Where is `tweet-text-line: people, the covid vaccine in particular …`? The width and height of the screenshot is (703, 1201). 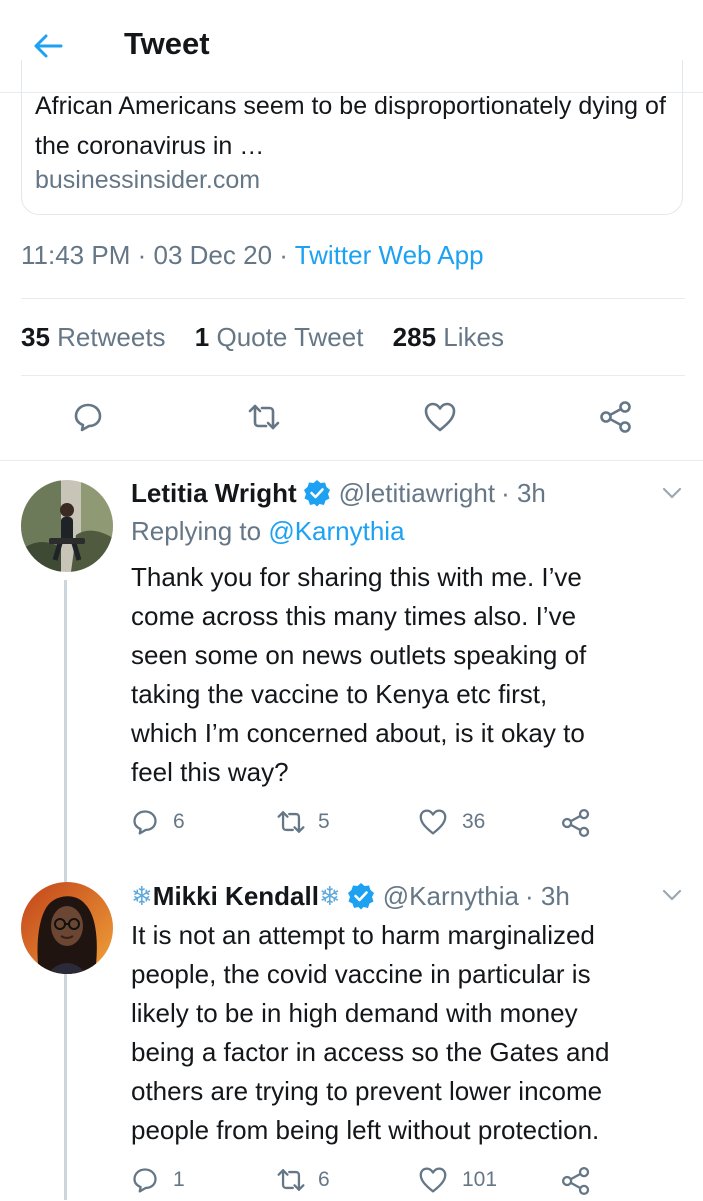 tweet-text-line: people, the covid vaccine in particular … is located at coordinates (361, 974).